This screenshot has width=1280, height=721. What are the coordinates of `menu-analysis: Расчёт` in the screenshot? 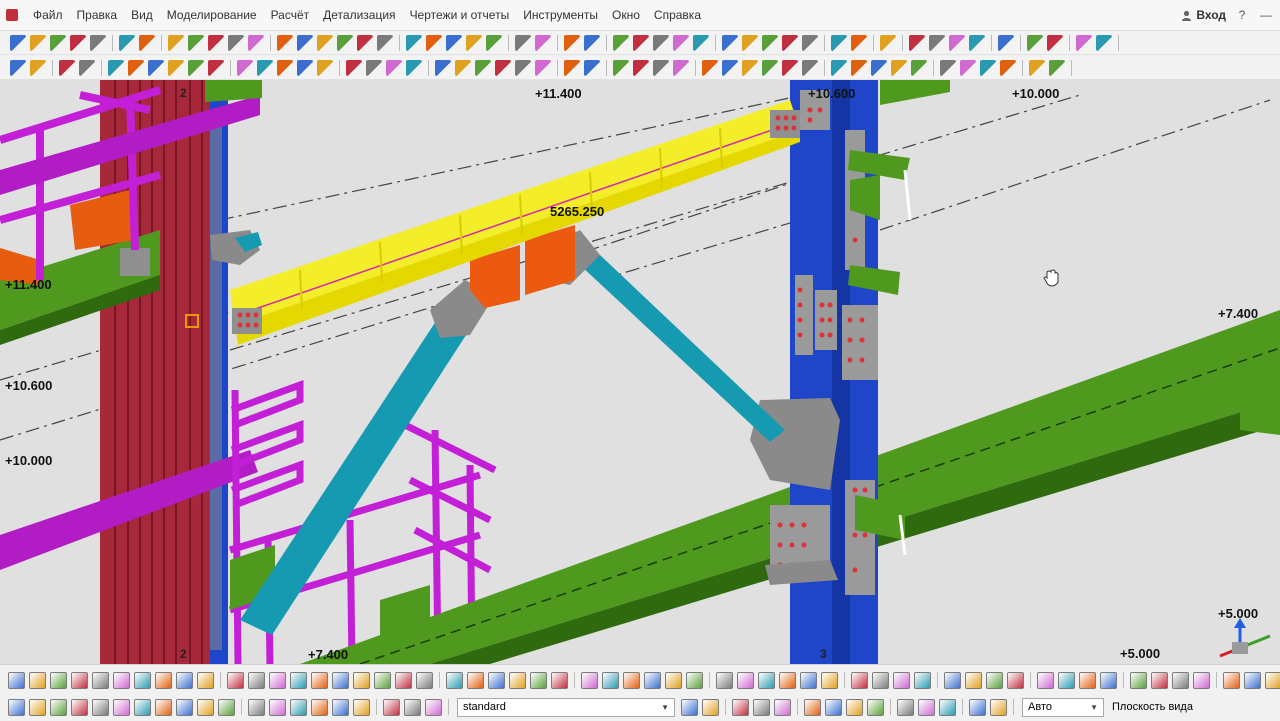 It's located at (290, 15).